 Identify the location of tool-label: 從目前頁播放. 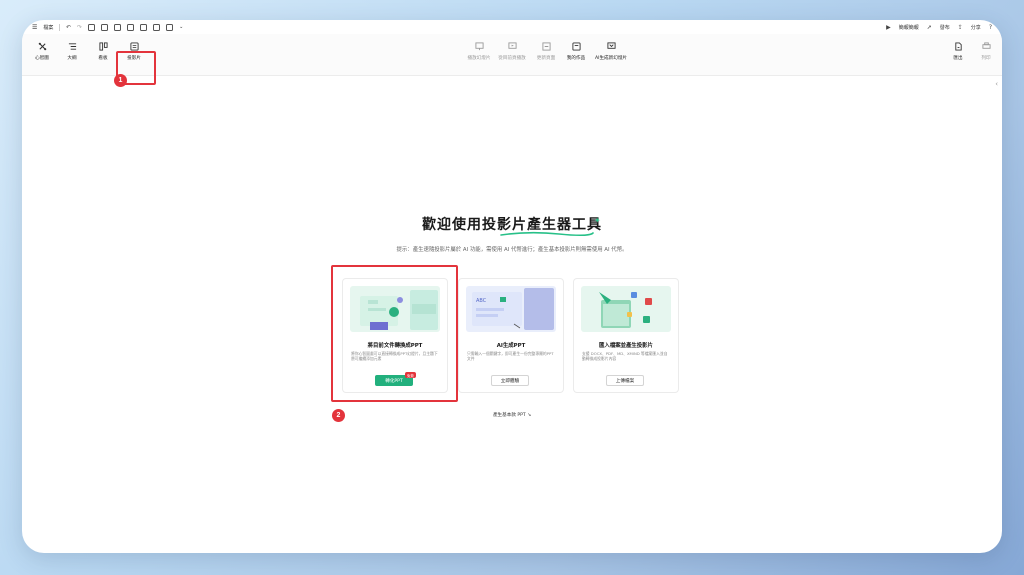
(512, 58).